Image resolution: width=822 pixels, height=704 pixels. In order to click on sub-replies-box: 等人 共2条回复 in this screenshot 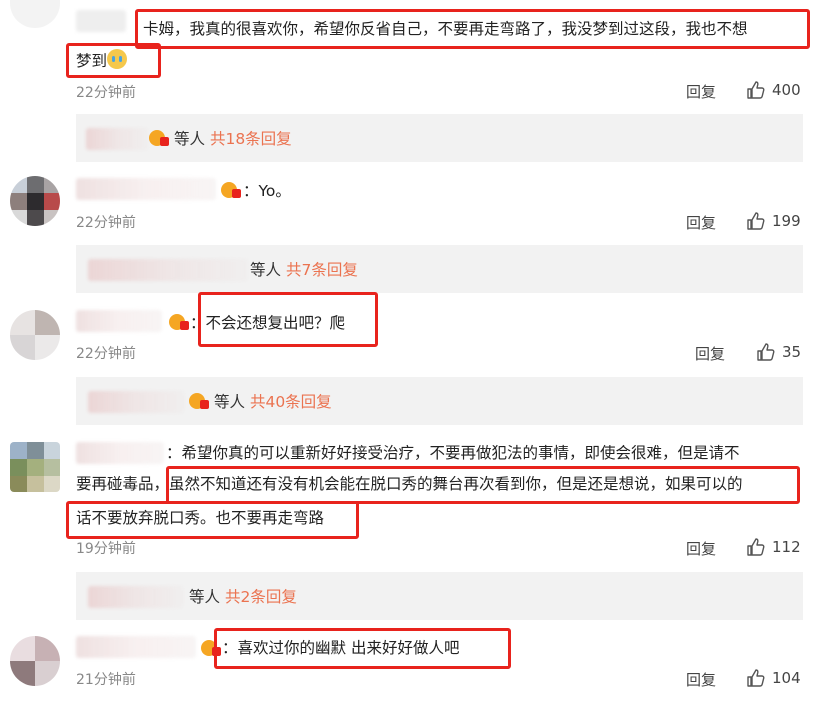, I will do `click(439, 596)`.